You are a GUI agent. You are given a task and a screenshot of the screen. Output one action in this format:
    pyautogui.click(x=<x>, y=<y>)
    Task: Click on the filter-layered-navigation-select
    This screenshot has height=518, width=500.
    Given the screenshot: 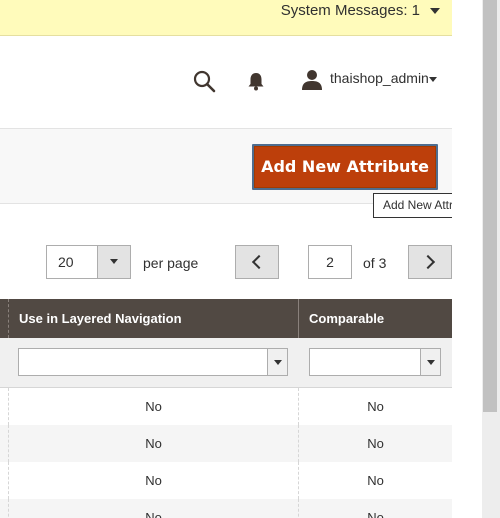 What is the action you would take?
    pyautogui.click(x=153, y=362)
    